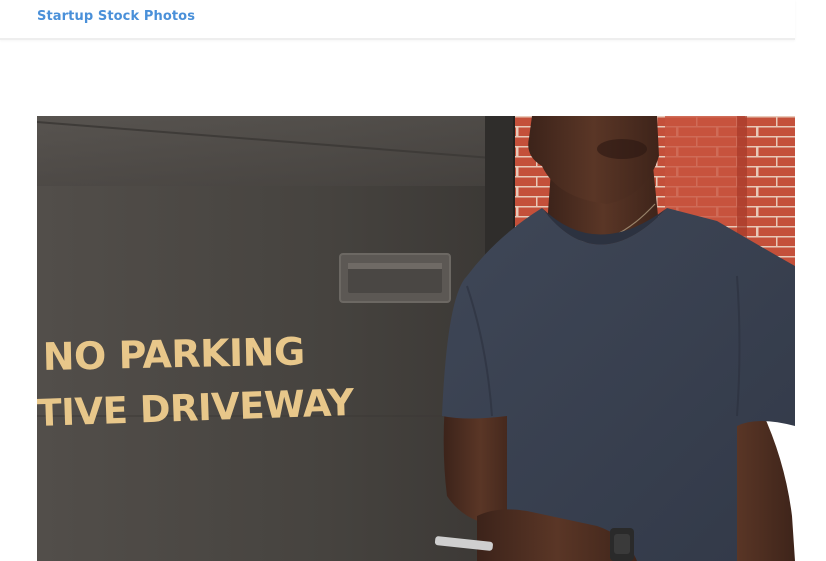 The height and width of the screenshot is (561, 826). What do you see at coordinates (173, 354) in the screenshot?
I see `sign-line-1: NO PARKING` at bounding box center [173, 354].